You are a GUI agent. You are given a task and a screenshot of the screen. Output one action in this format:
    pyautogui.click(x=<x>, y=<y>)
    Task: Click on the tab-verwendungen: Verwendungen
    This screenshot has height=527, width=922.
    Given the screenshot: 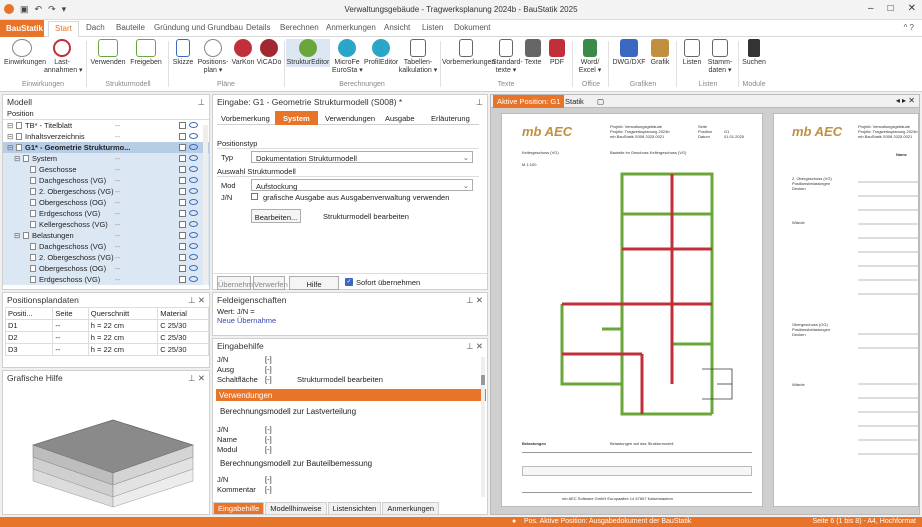 What is the action you would take?
    pyautogui.click(x=350, y=118)
    